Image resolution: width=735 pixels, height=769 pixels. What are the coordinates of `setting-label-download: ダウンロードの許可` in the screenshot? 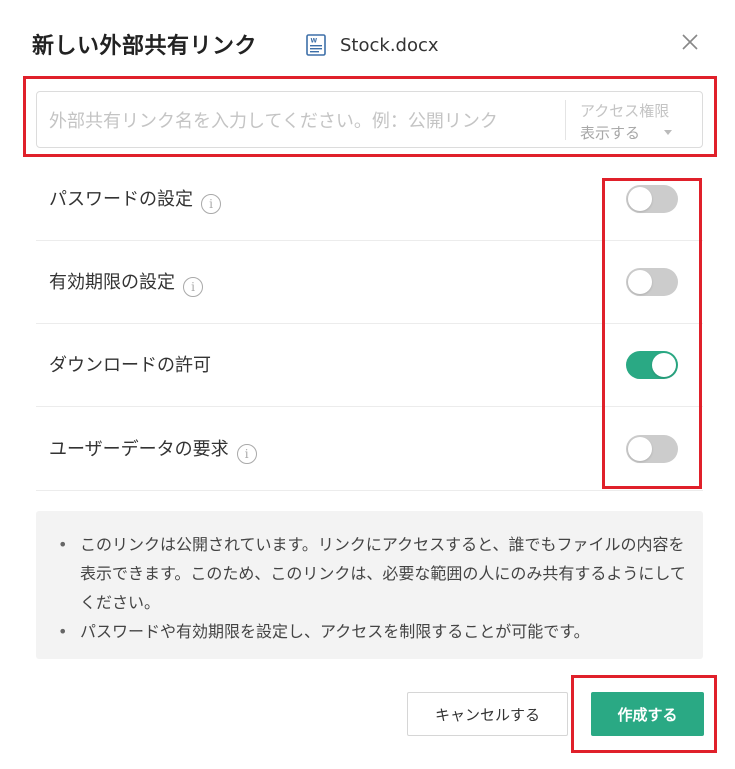 It's located at (130, 365).